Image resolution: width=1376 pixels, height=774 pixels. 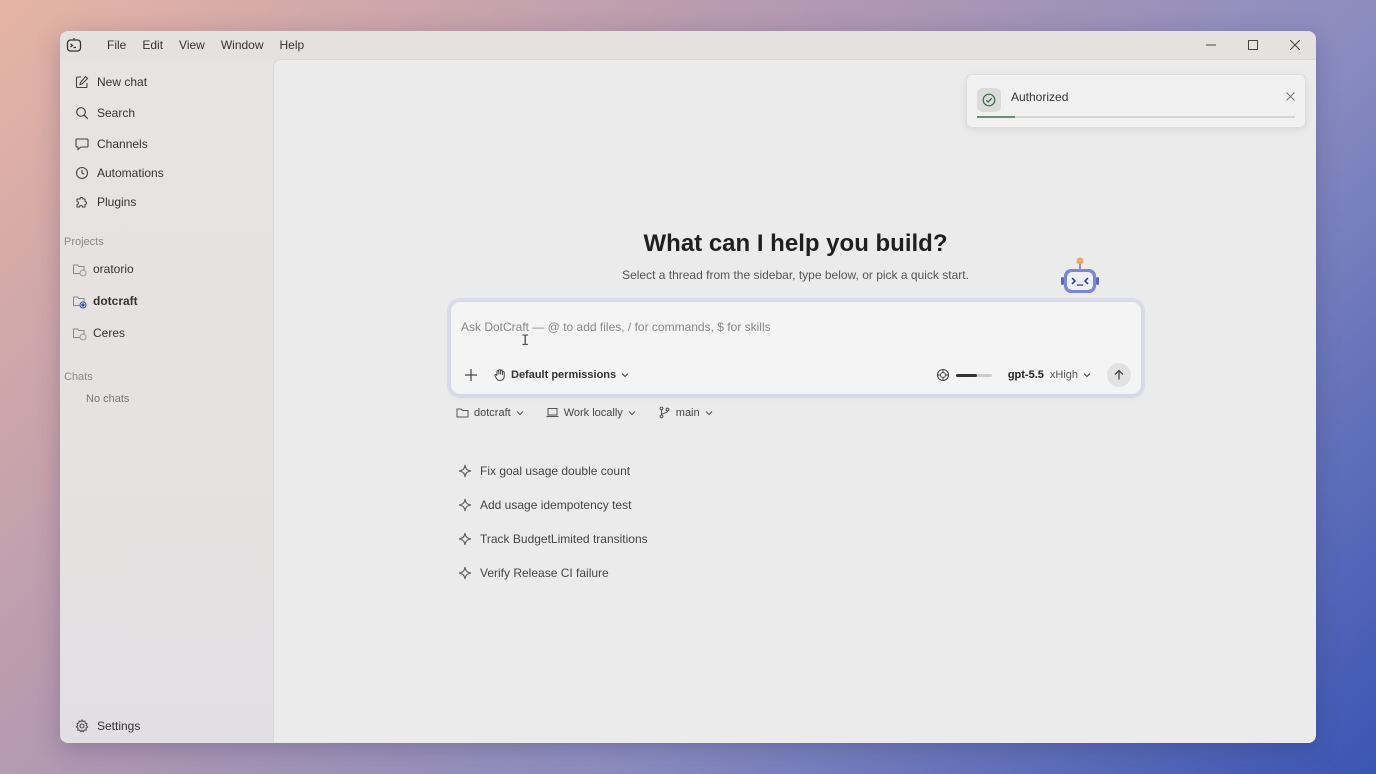 I want to click on maximize-button, so click(x=1253, y=45).